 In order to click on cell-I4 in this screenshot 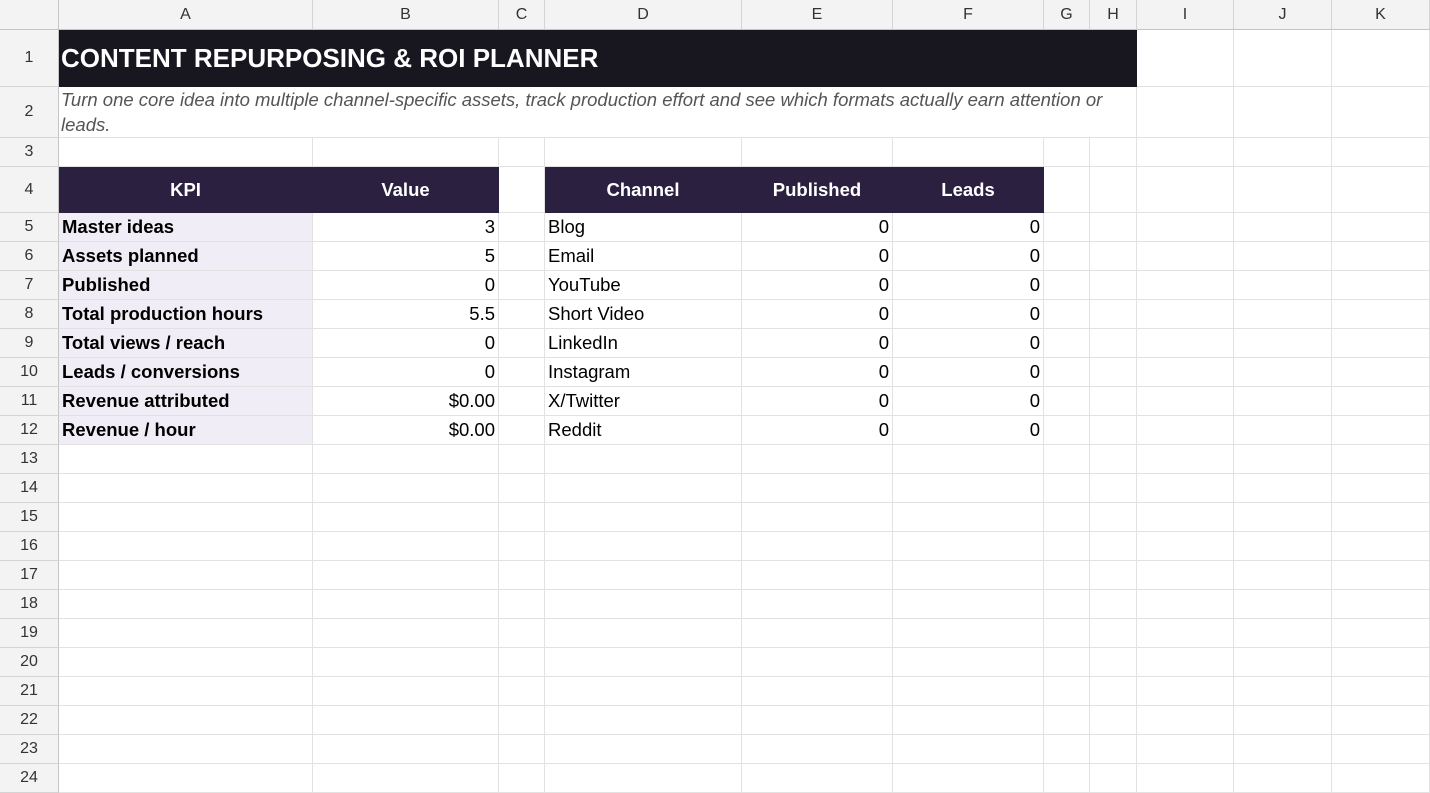, I will do `click(1185, 190)`.